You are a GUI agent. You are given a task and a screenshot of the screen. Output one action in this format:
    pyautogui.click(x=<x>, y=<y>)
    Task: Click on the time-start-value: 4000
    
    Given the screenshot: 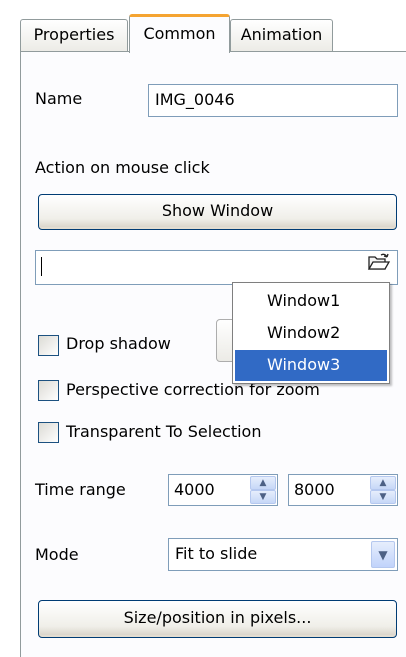 What is the action you would take?
    pyautogui.click(x=194, y=489)
    